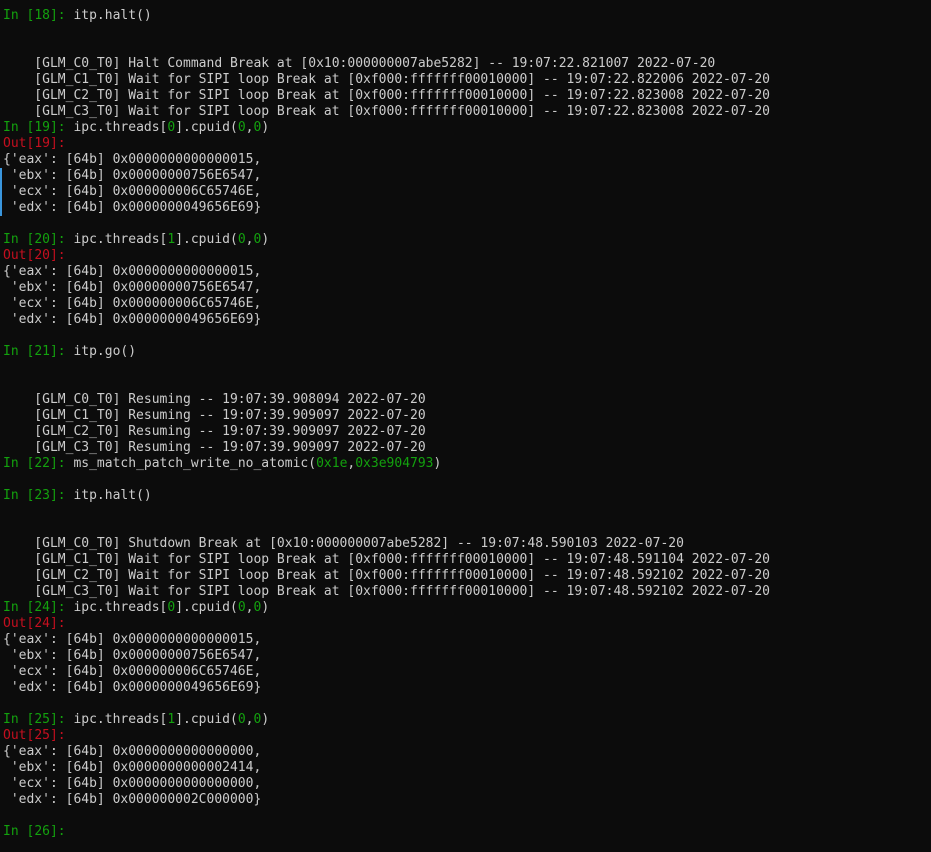 Image resolution: width=931 pixels, height=852 pixels. Describe the element at coordinates (467, 768) in the screenshot. I see `output-value-line: 'ebx': [64b] 0x0000000000002414,` at that location.